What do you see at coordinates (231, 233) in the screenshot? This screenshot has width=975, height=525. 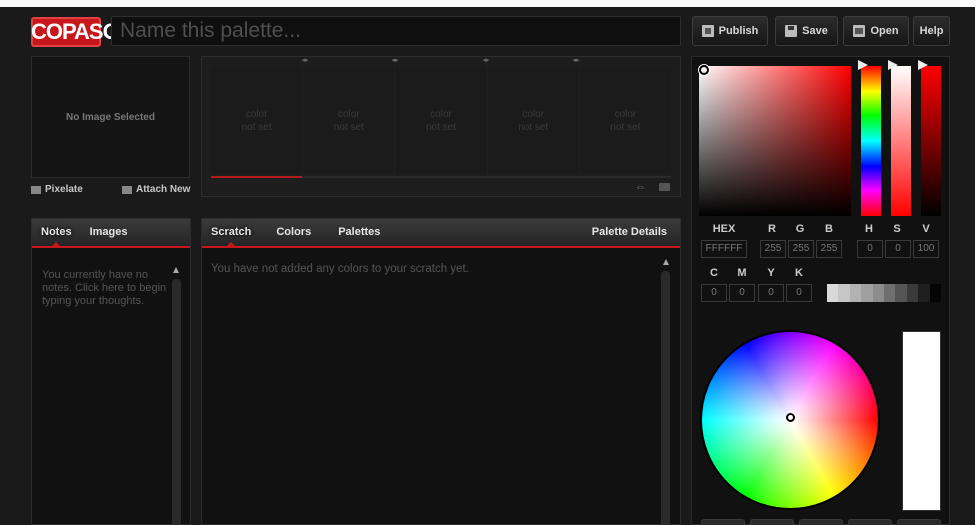 I see `tab-scratch: Scratch` at bounding box center [231, 233].